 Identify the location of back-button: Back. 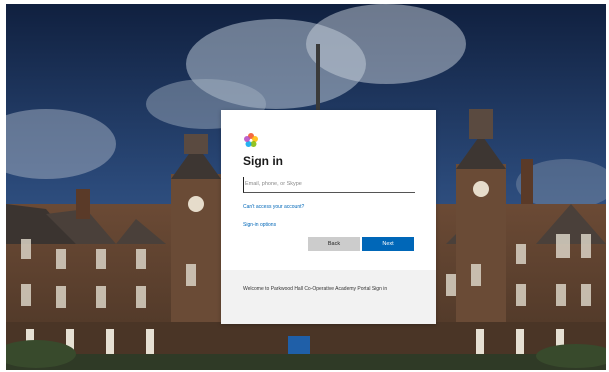
(334, 244).